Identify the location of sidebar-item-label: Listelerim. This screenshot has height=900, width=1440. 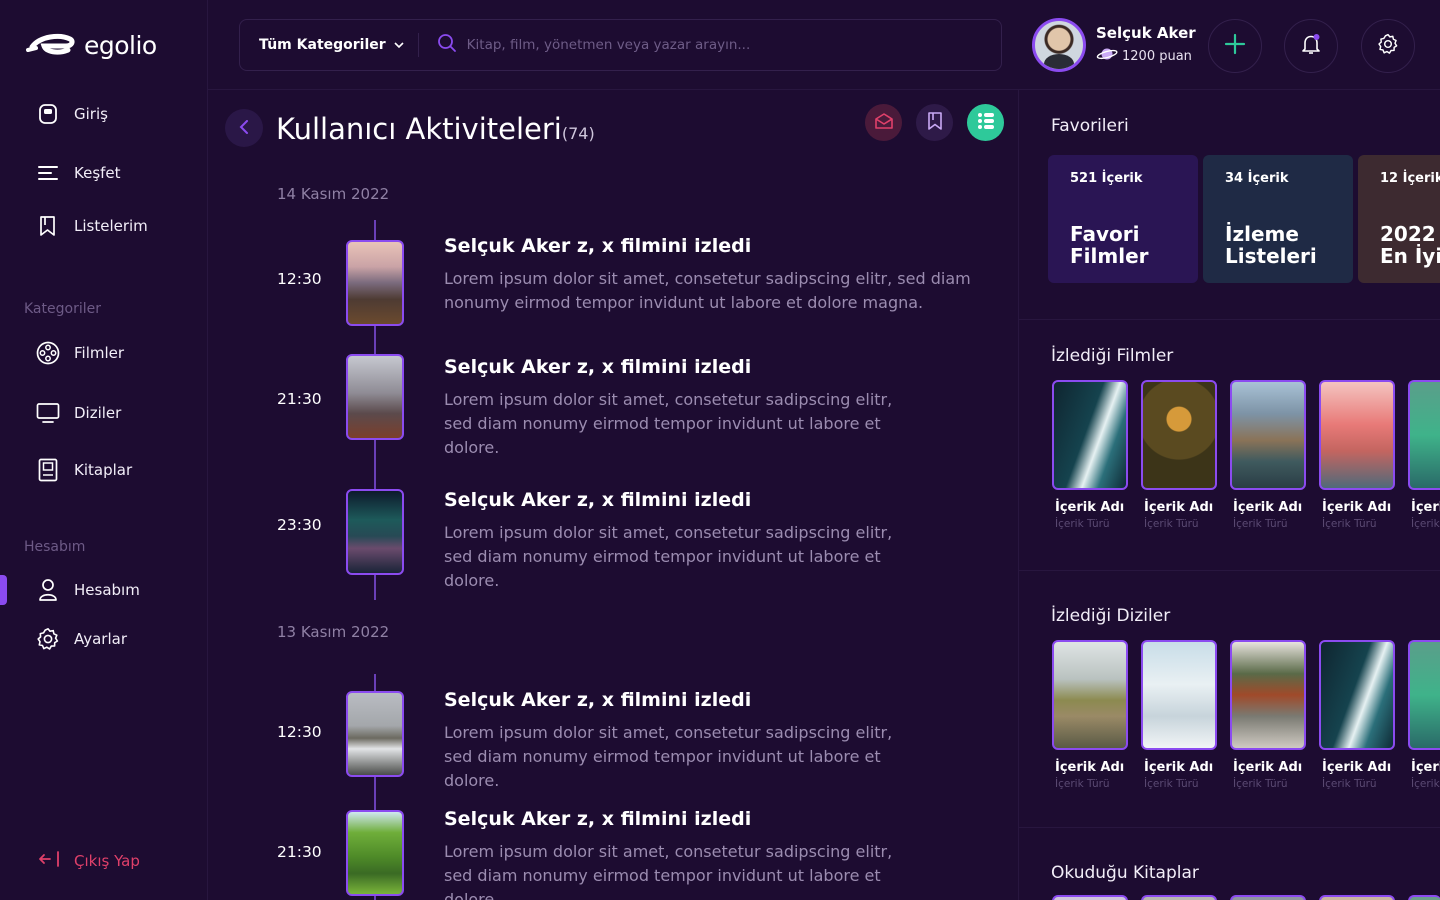
(111, 226).